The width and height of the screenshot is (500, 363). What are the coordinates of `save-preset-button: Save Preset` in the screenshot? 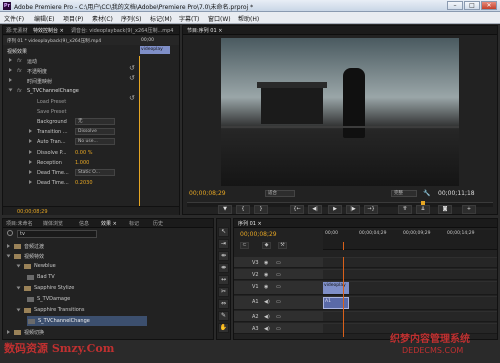 It's located at (51, 112).